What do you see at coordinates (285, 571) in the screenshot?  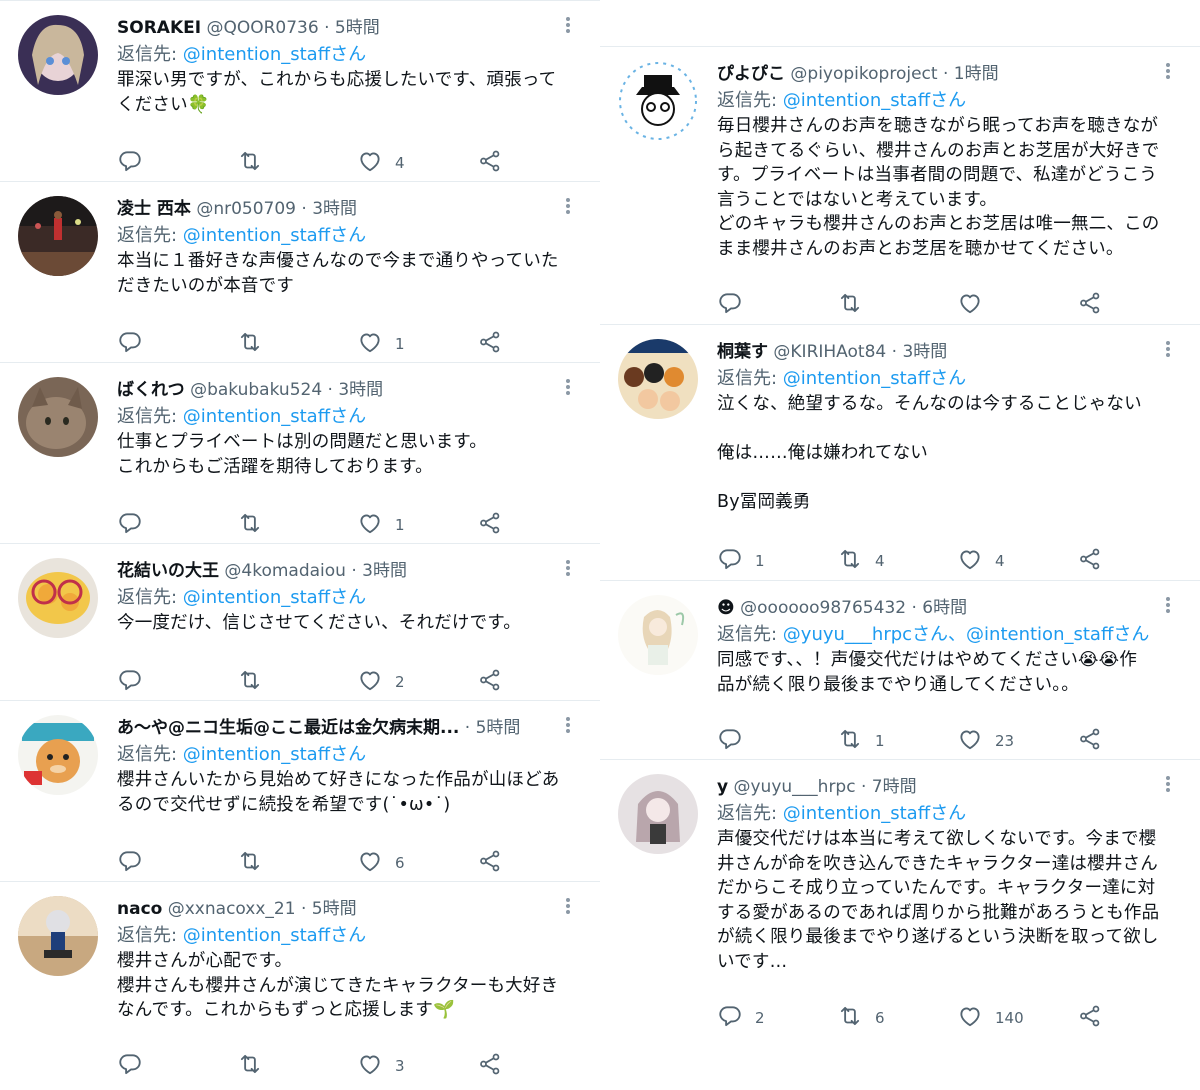 I see `user-handle: @4komadaiou` at bounding box center [285, 571].